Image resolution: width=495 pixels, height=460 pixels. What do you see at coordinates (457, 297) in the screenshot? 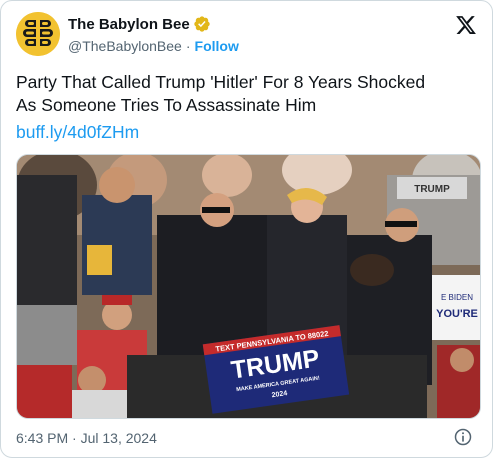
I see `bg-sign-sub2: E BIDEN` at bounding box center [457, 297].